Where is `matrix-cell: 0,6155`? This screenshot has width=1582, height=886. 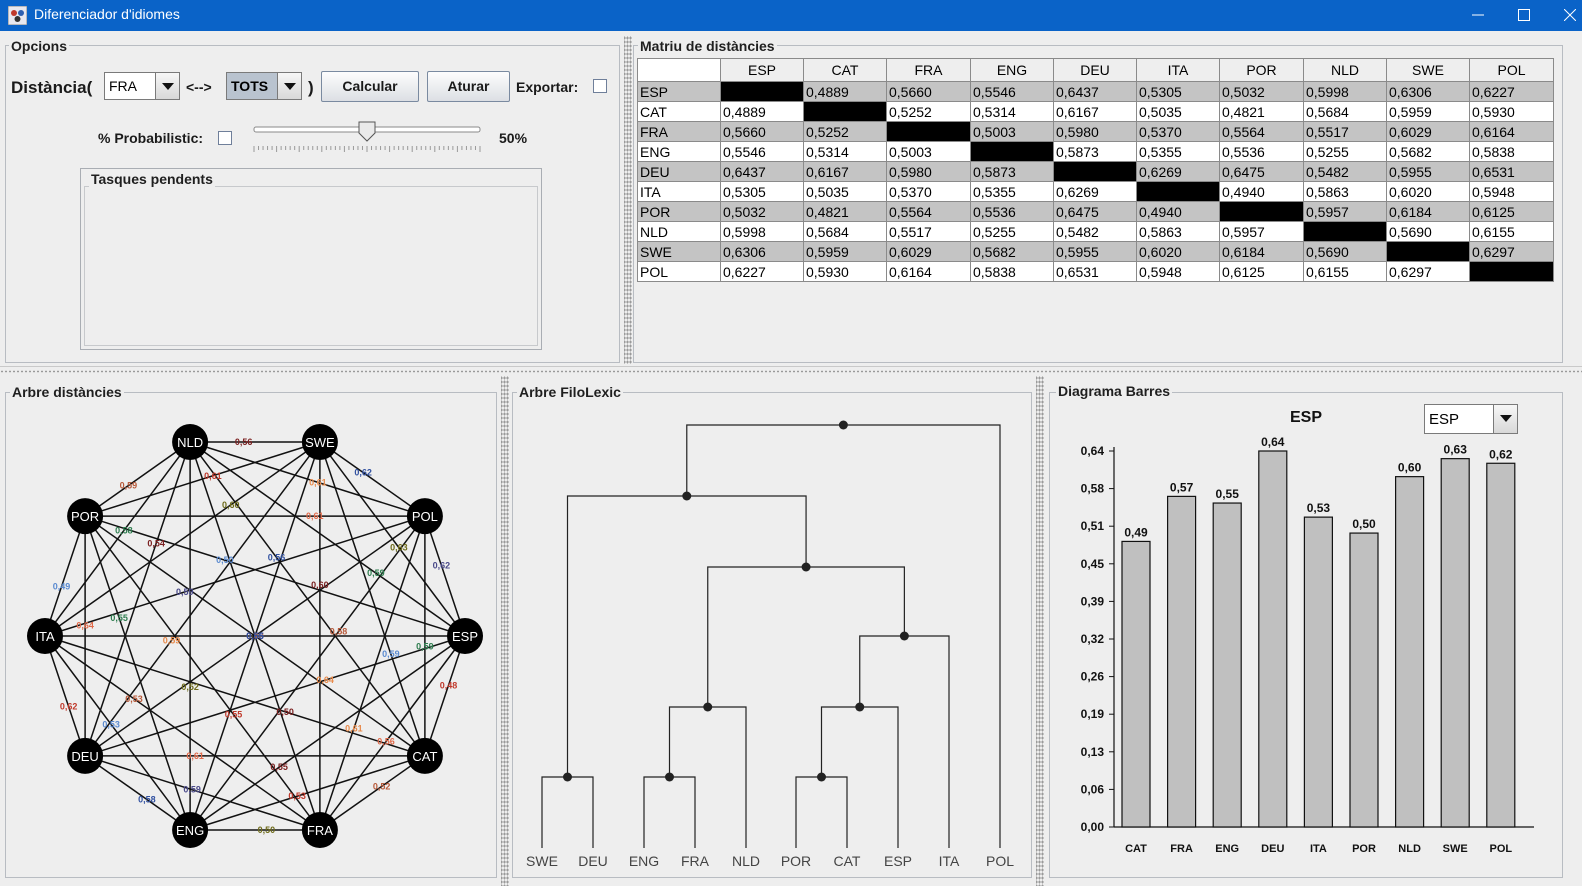 matrix-cell: 0,6155 is located at coordinates (1511, 231).